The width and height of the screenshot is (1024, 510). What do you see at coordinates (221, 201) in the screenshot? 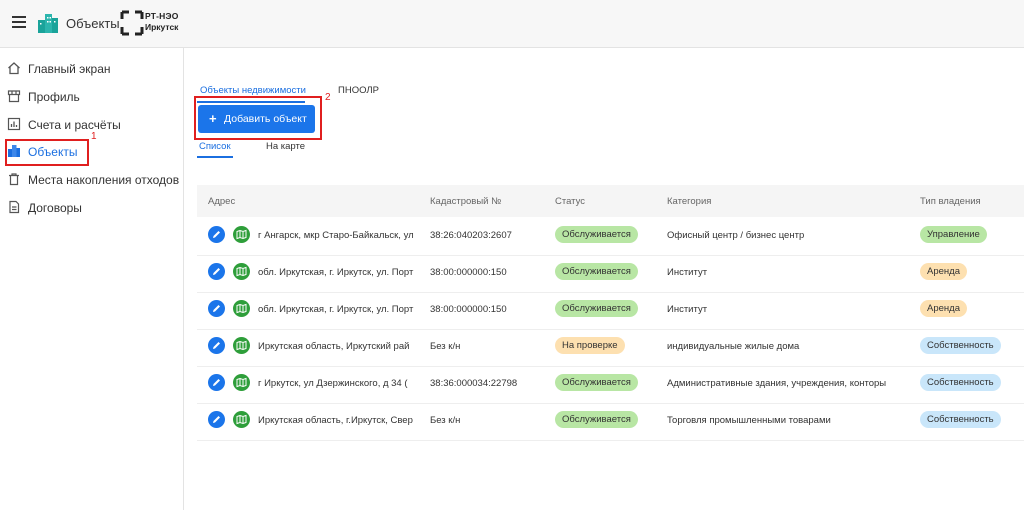
I see `column-header-address: Адрес` at bounding box center [221, 201].